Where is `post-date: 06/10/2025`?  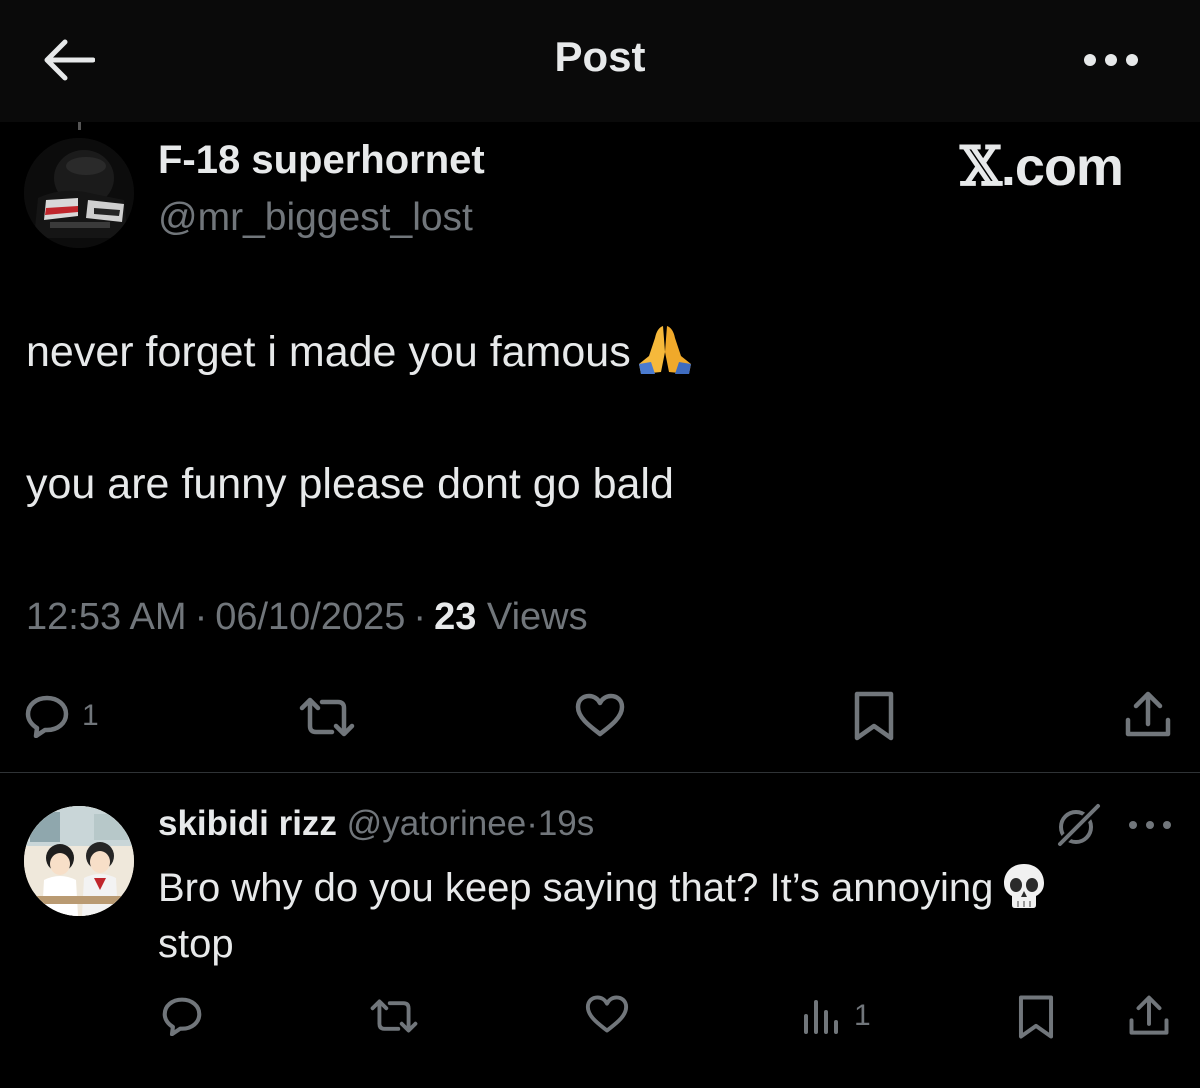 post-date: 06/10/2025 is located at coordinates (310, 617).